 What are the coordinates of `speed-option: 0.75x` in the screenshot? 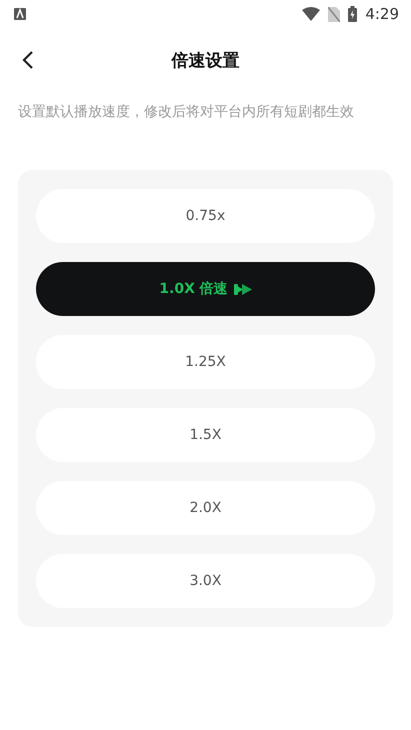 It's located at (205, 216).